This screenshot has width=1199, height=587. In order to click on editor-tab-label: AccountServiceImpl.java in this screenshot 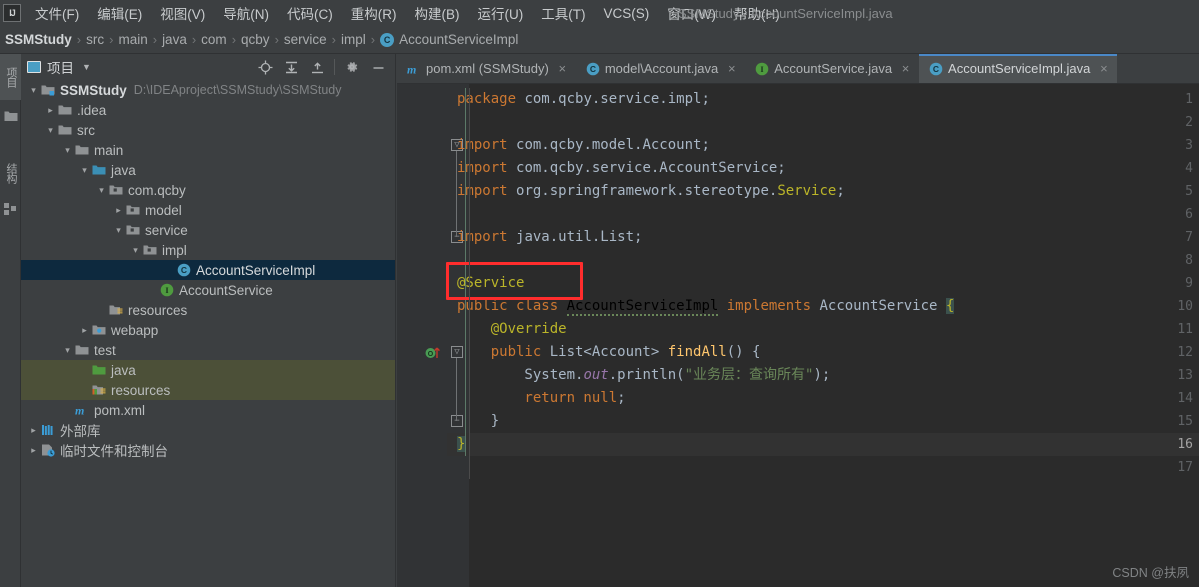, I will do `click(1019, 68)`.